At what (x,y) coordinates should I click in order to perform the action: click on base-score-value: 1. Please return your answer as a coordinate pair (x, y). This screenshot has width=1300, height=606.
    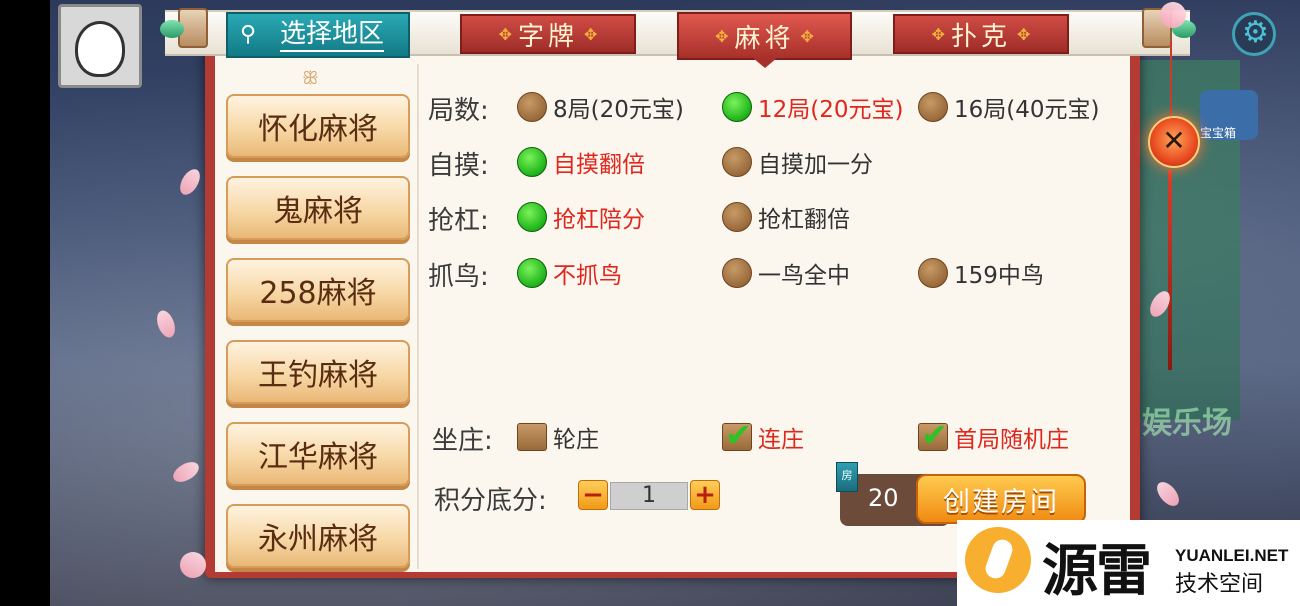
    Looking at the image, I should click on (649, 496).